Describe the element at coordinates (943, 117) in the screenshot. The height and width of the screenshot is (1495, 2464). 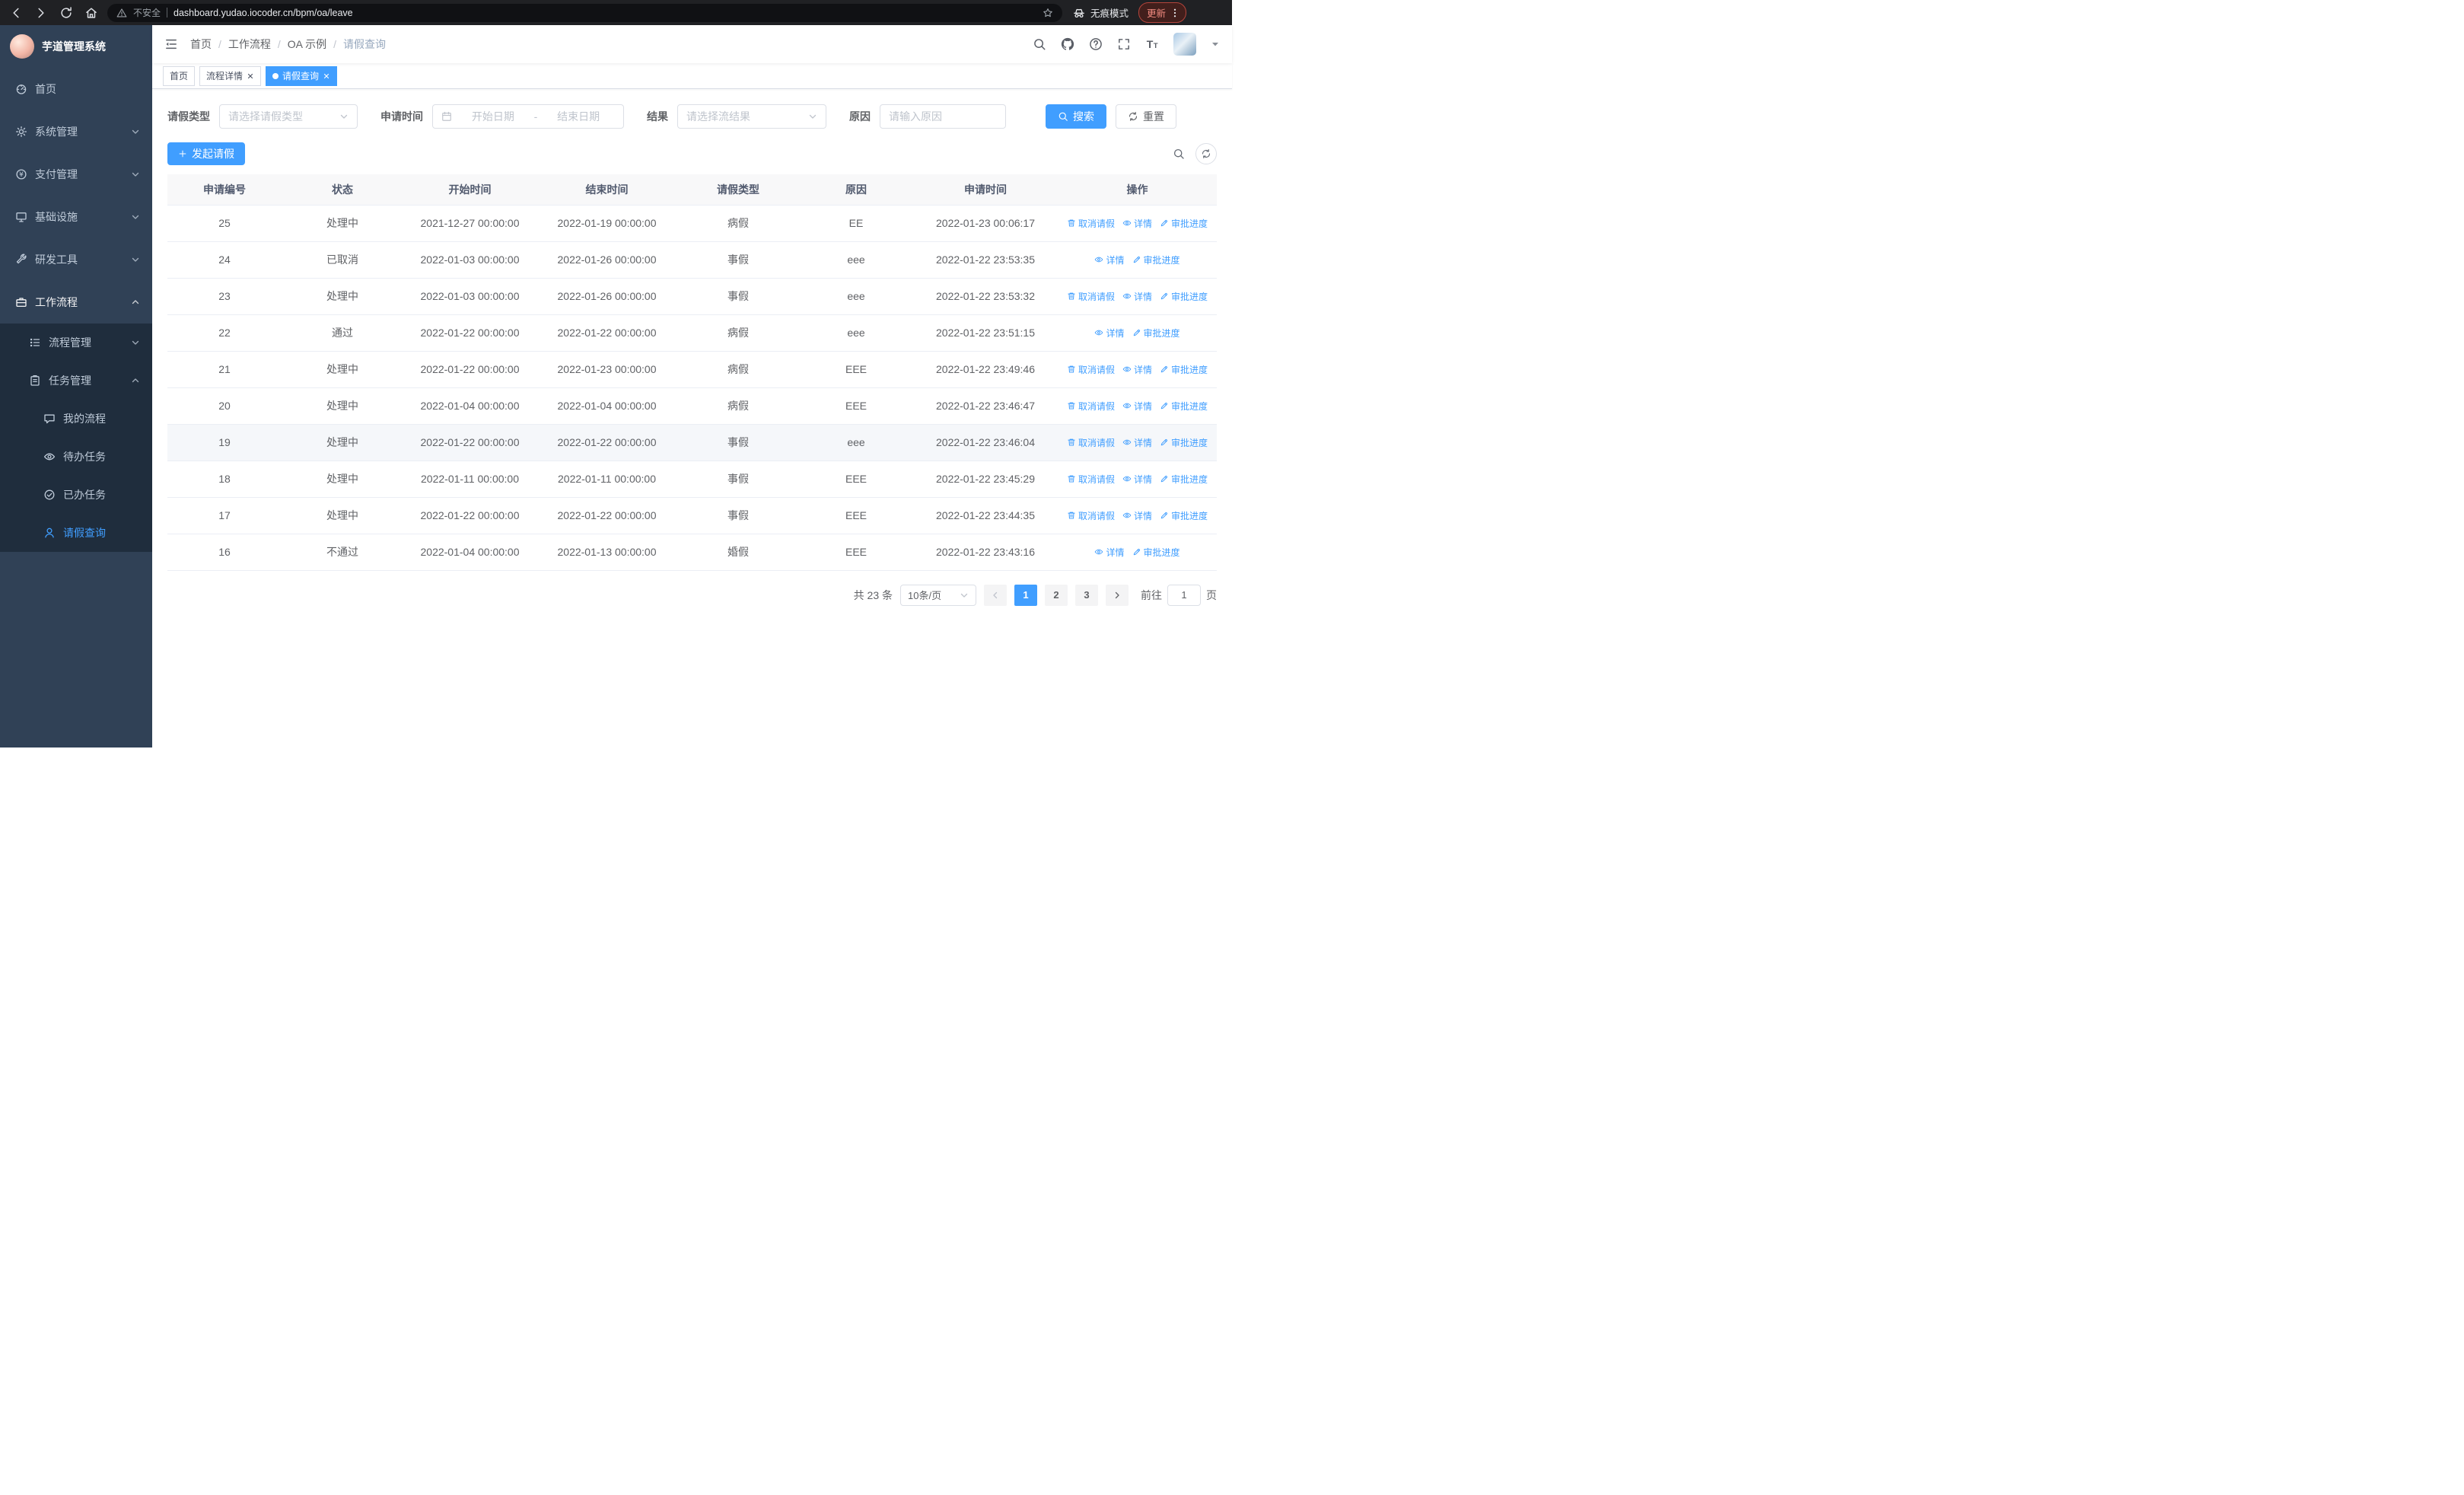
I see `reason-input` at that location.